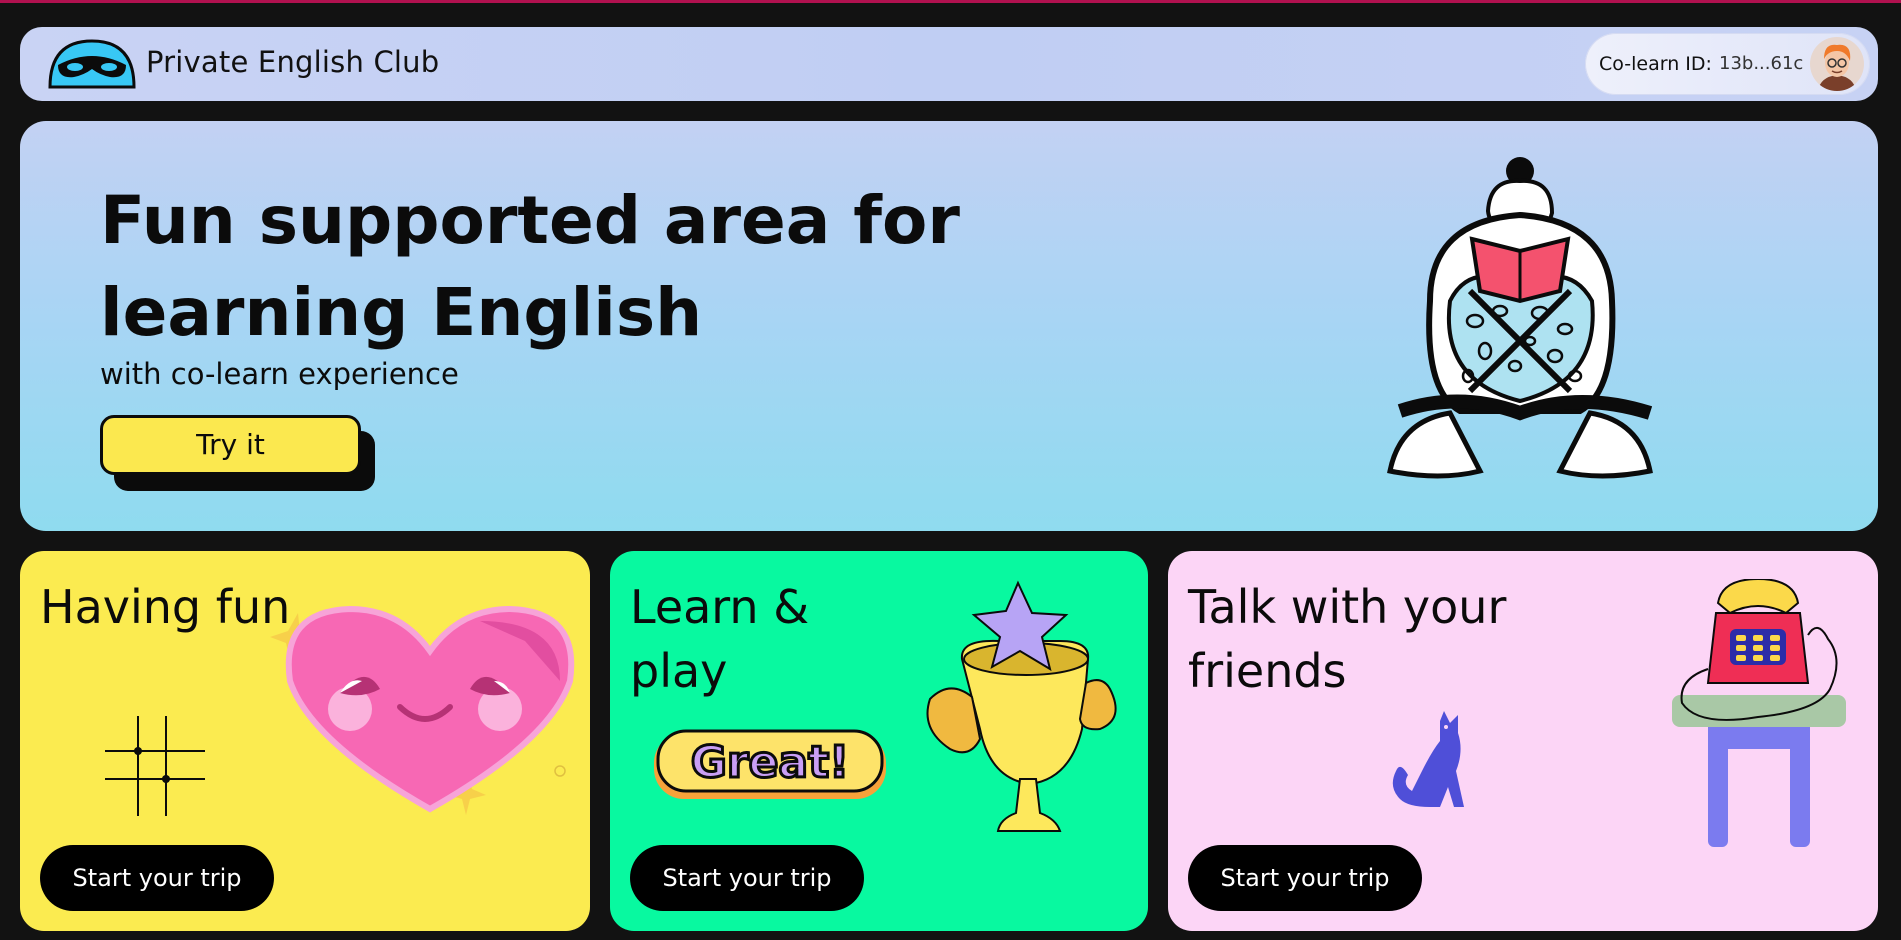  Describe the element at coordinates (530, 266) in the screenshot. I see `hero-title: Fun supported area for learning English` at that location.